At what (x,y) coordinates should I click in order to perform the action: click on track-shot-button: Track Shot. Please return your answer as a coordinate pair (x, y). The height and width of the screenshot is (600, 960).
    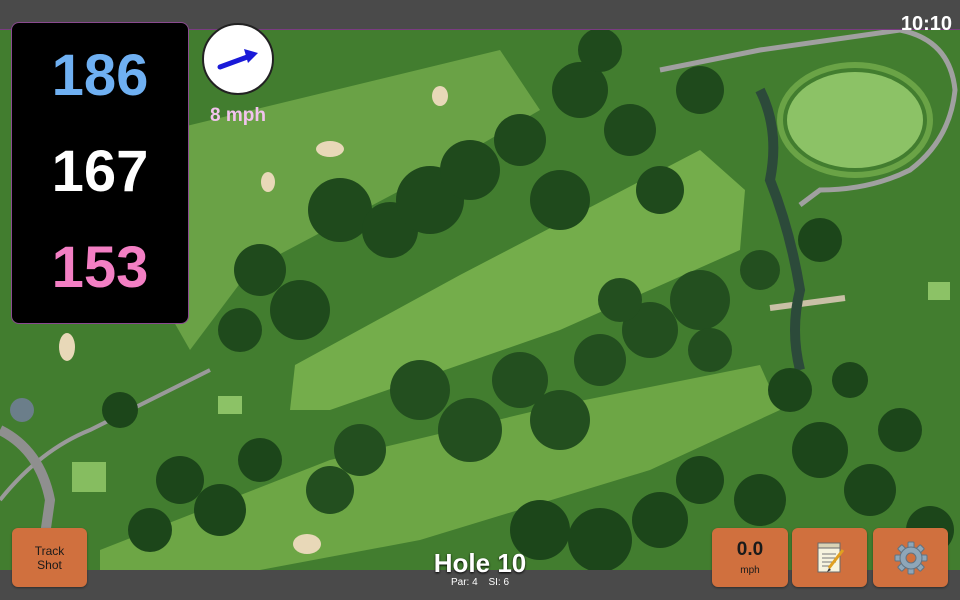
    Looking at the image, I should click on (49, 557).